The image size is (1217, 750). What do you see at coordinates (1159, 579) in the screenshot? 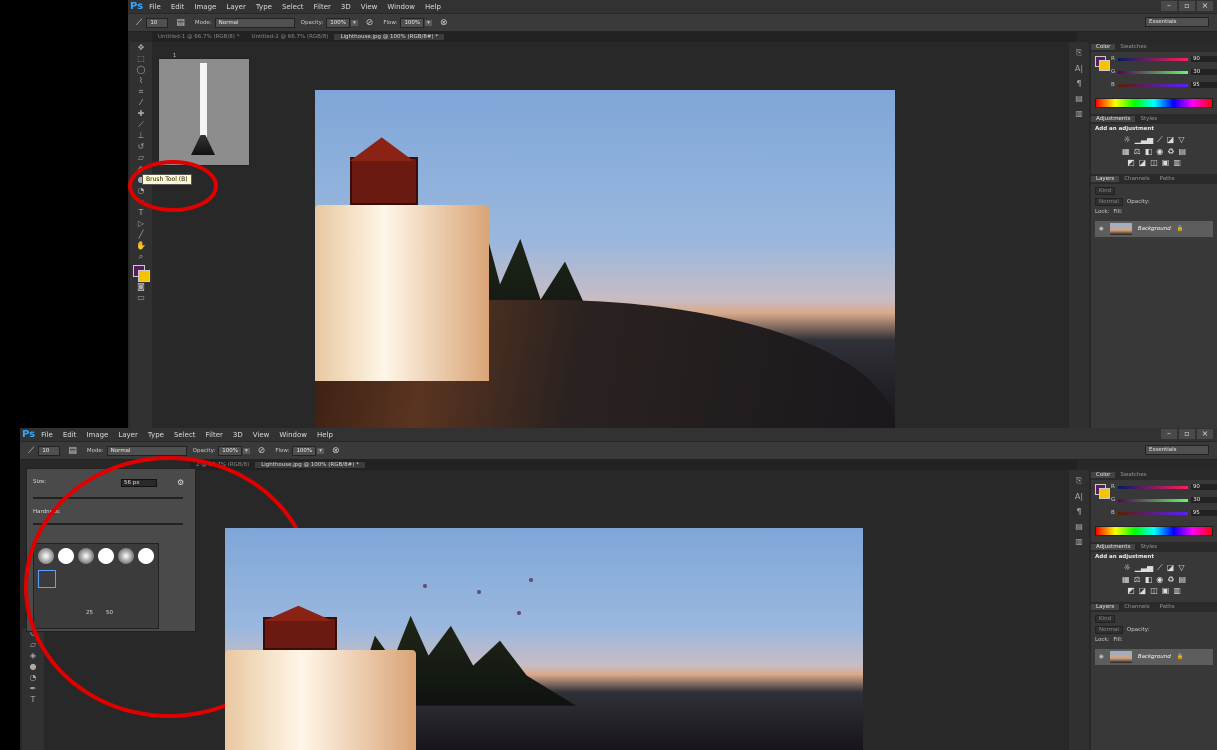
I see `photo-filter-icon-2: ◉` at bounding box center [1159, 579].